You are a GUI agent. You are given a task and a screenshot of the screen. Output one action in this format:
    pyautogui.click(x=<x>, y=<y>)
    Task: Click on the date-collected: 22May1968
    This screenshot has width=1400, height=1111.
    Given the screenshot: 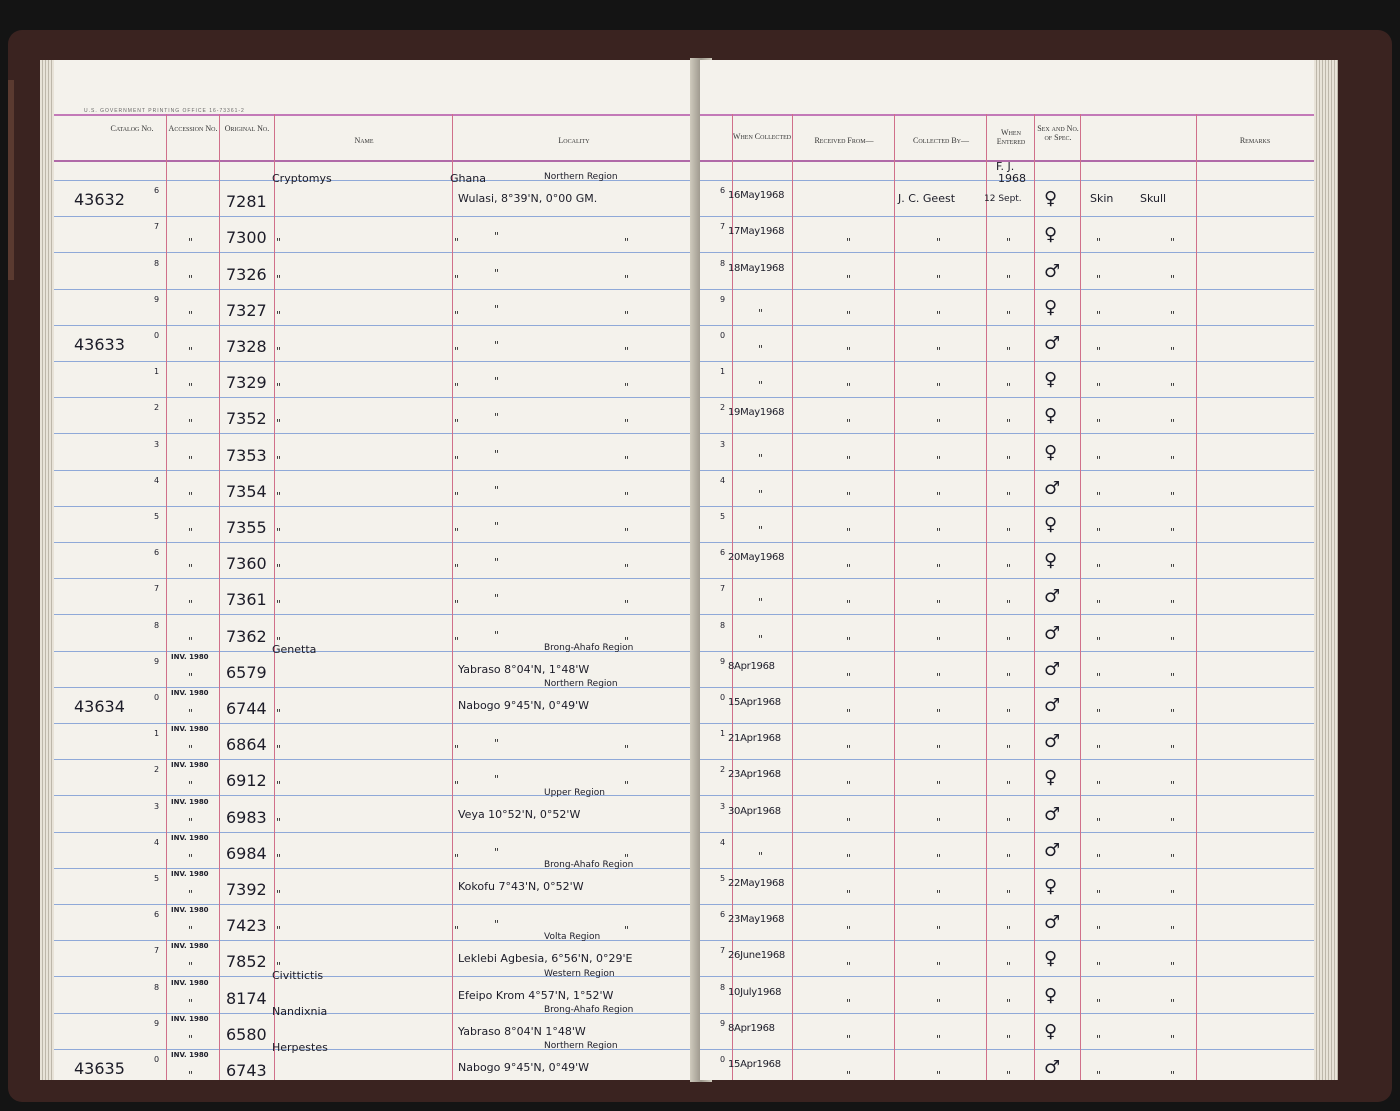 What is the action you would take?
    pyautogui.click(x=756, y=883)
    